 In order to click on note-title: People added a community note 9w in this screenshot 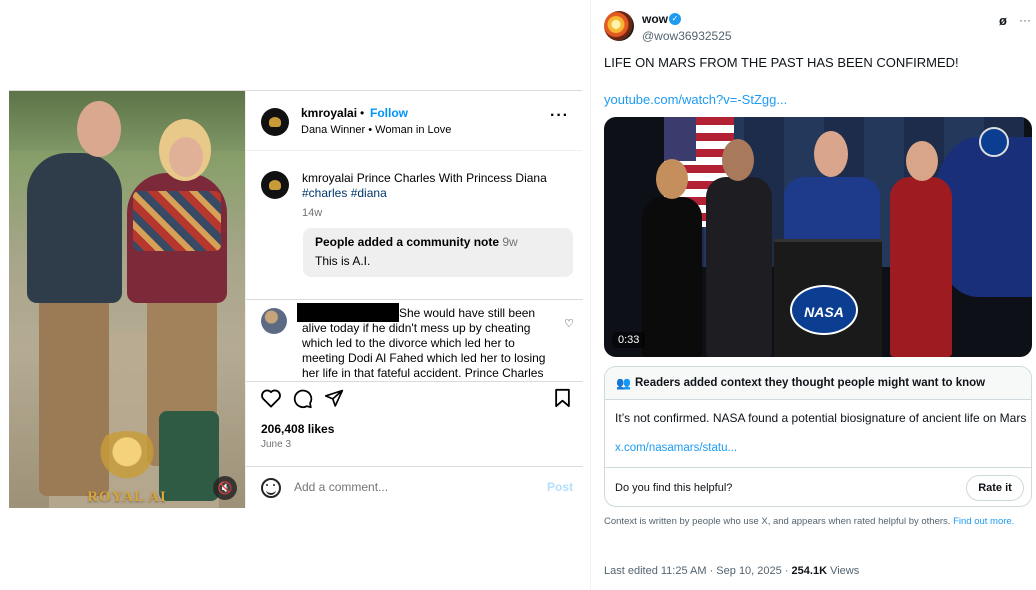, I will do `click(438, 242)`.